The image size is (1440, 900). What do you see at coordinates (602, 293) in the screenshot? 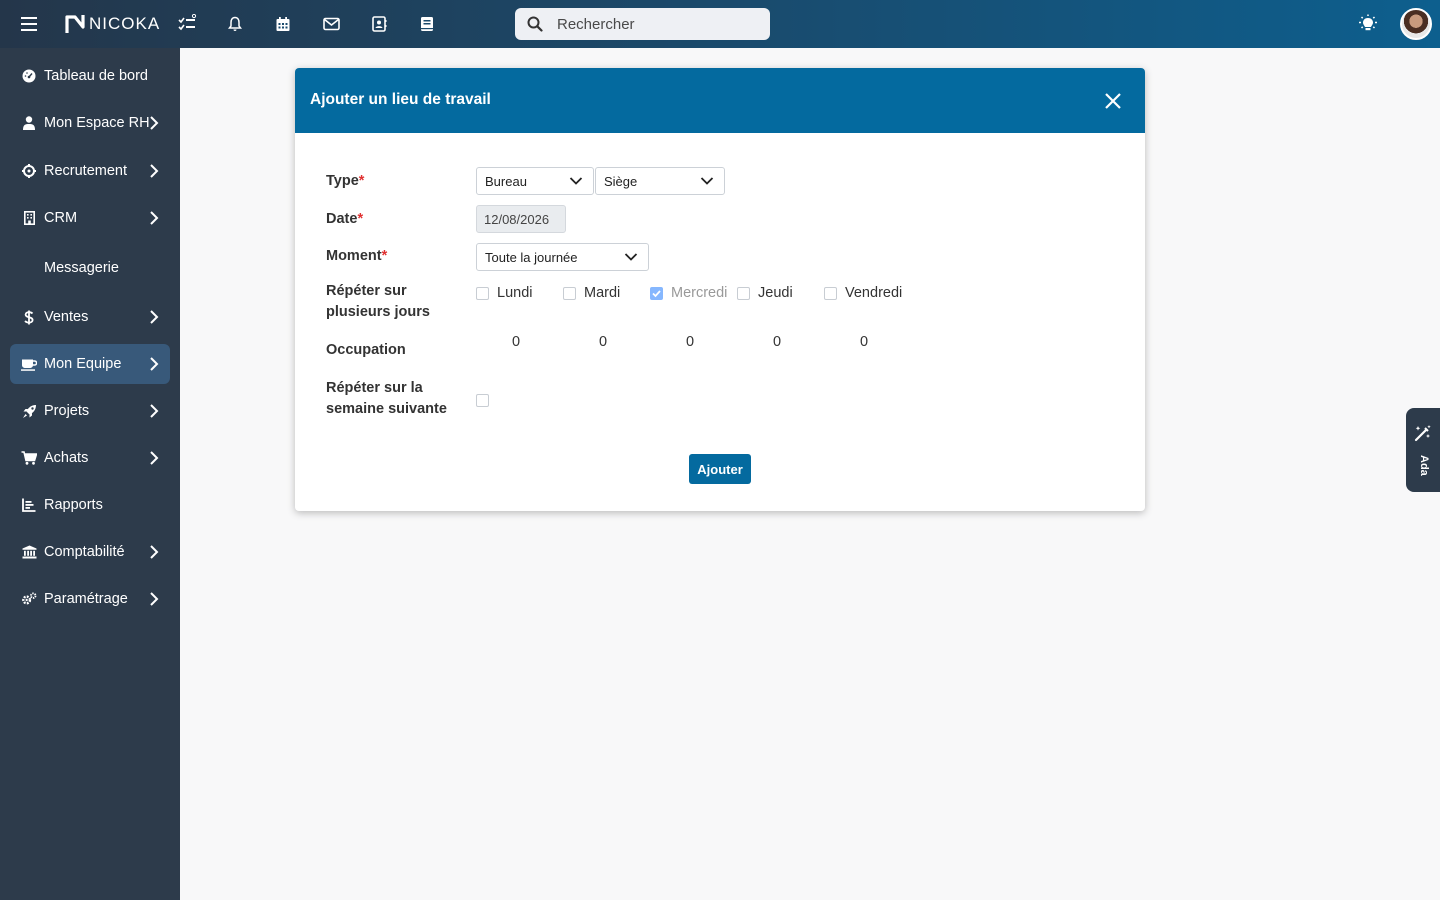
I see `day-label-mardi: Mardi` at bounding box center [602, 293].